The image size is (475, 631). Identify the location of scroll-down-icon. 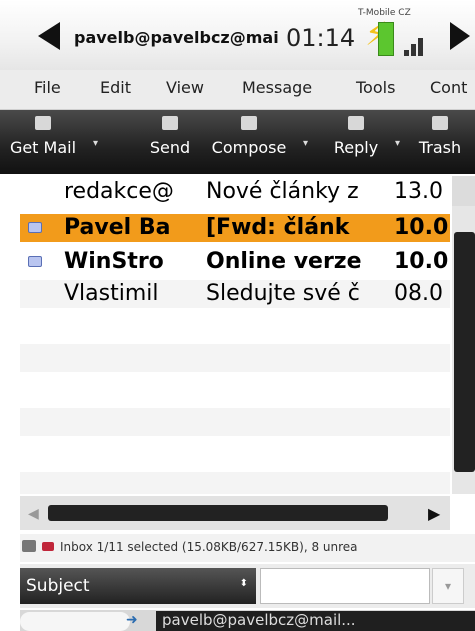
(463, 483).